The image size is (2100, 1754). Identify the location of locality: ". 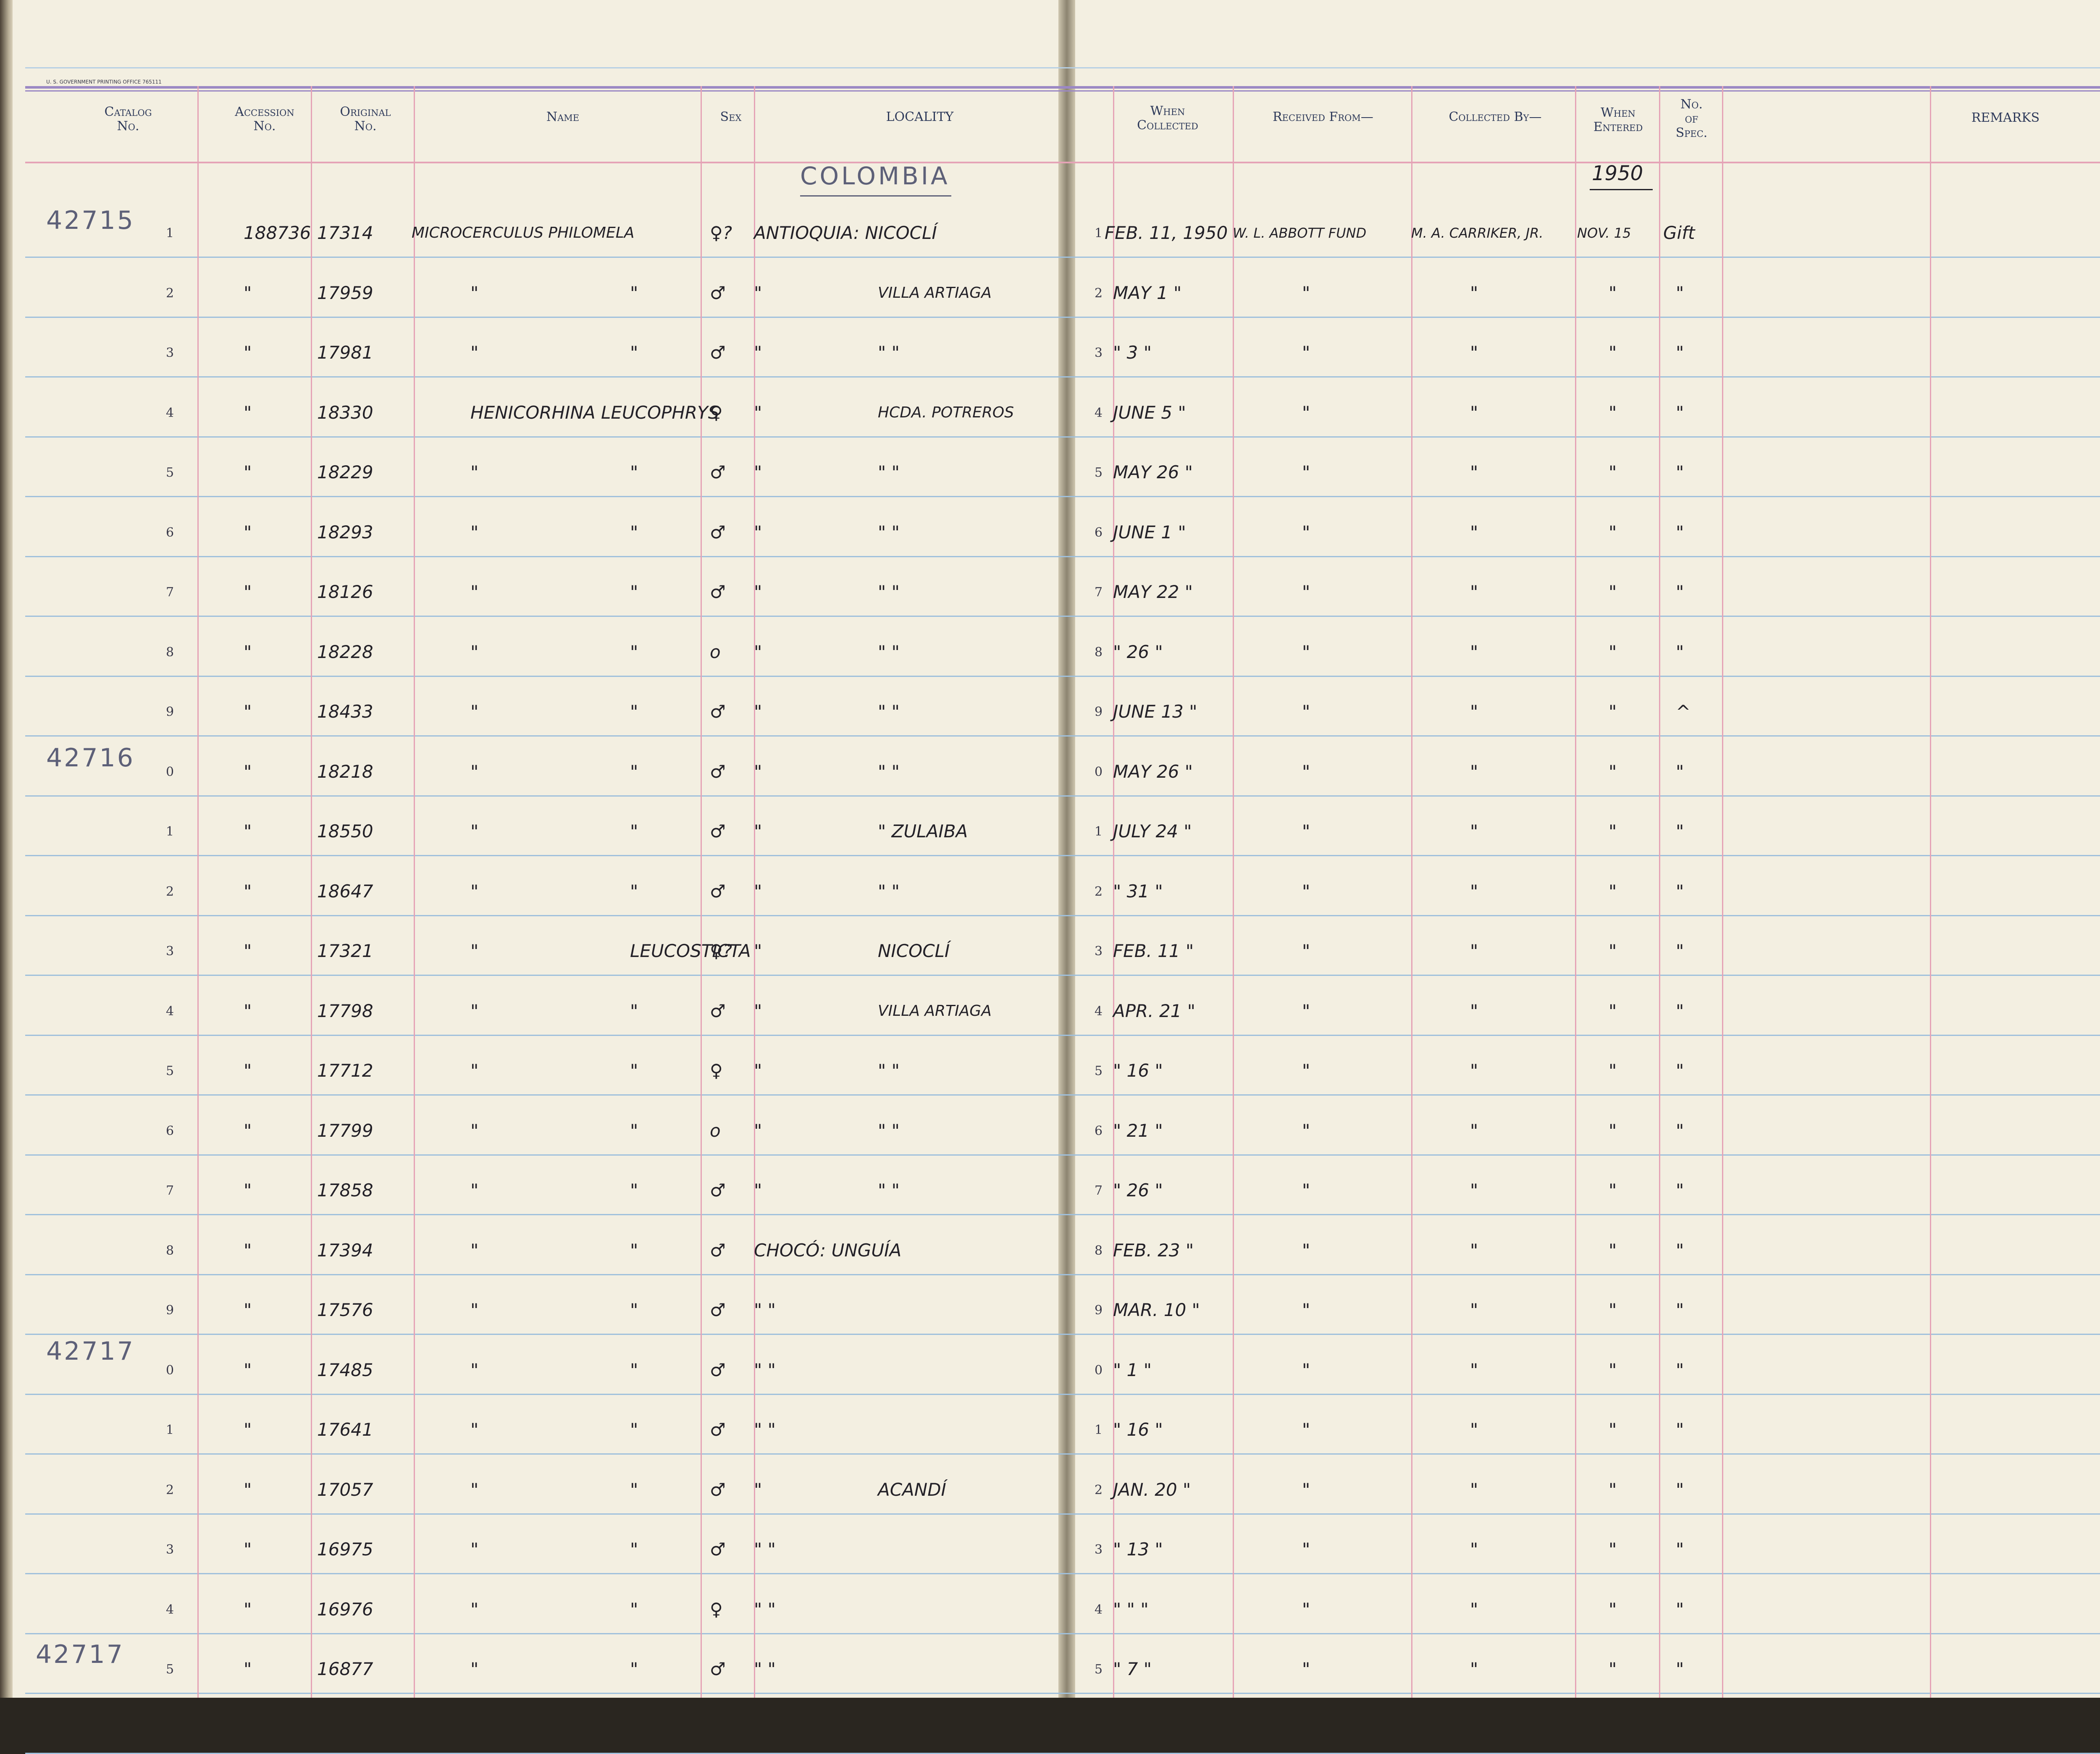
(758, 711).